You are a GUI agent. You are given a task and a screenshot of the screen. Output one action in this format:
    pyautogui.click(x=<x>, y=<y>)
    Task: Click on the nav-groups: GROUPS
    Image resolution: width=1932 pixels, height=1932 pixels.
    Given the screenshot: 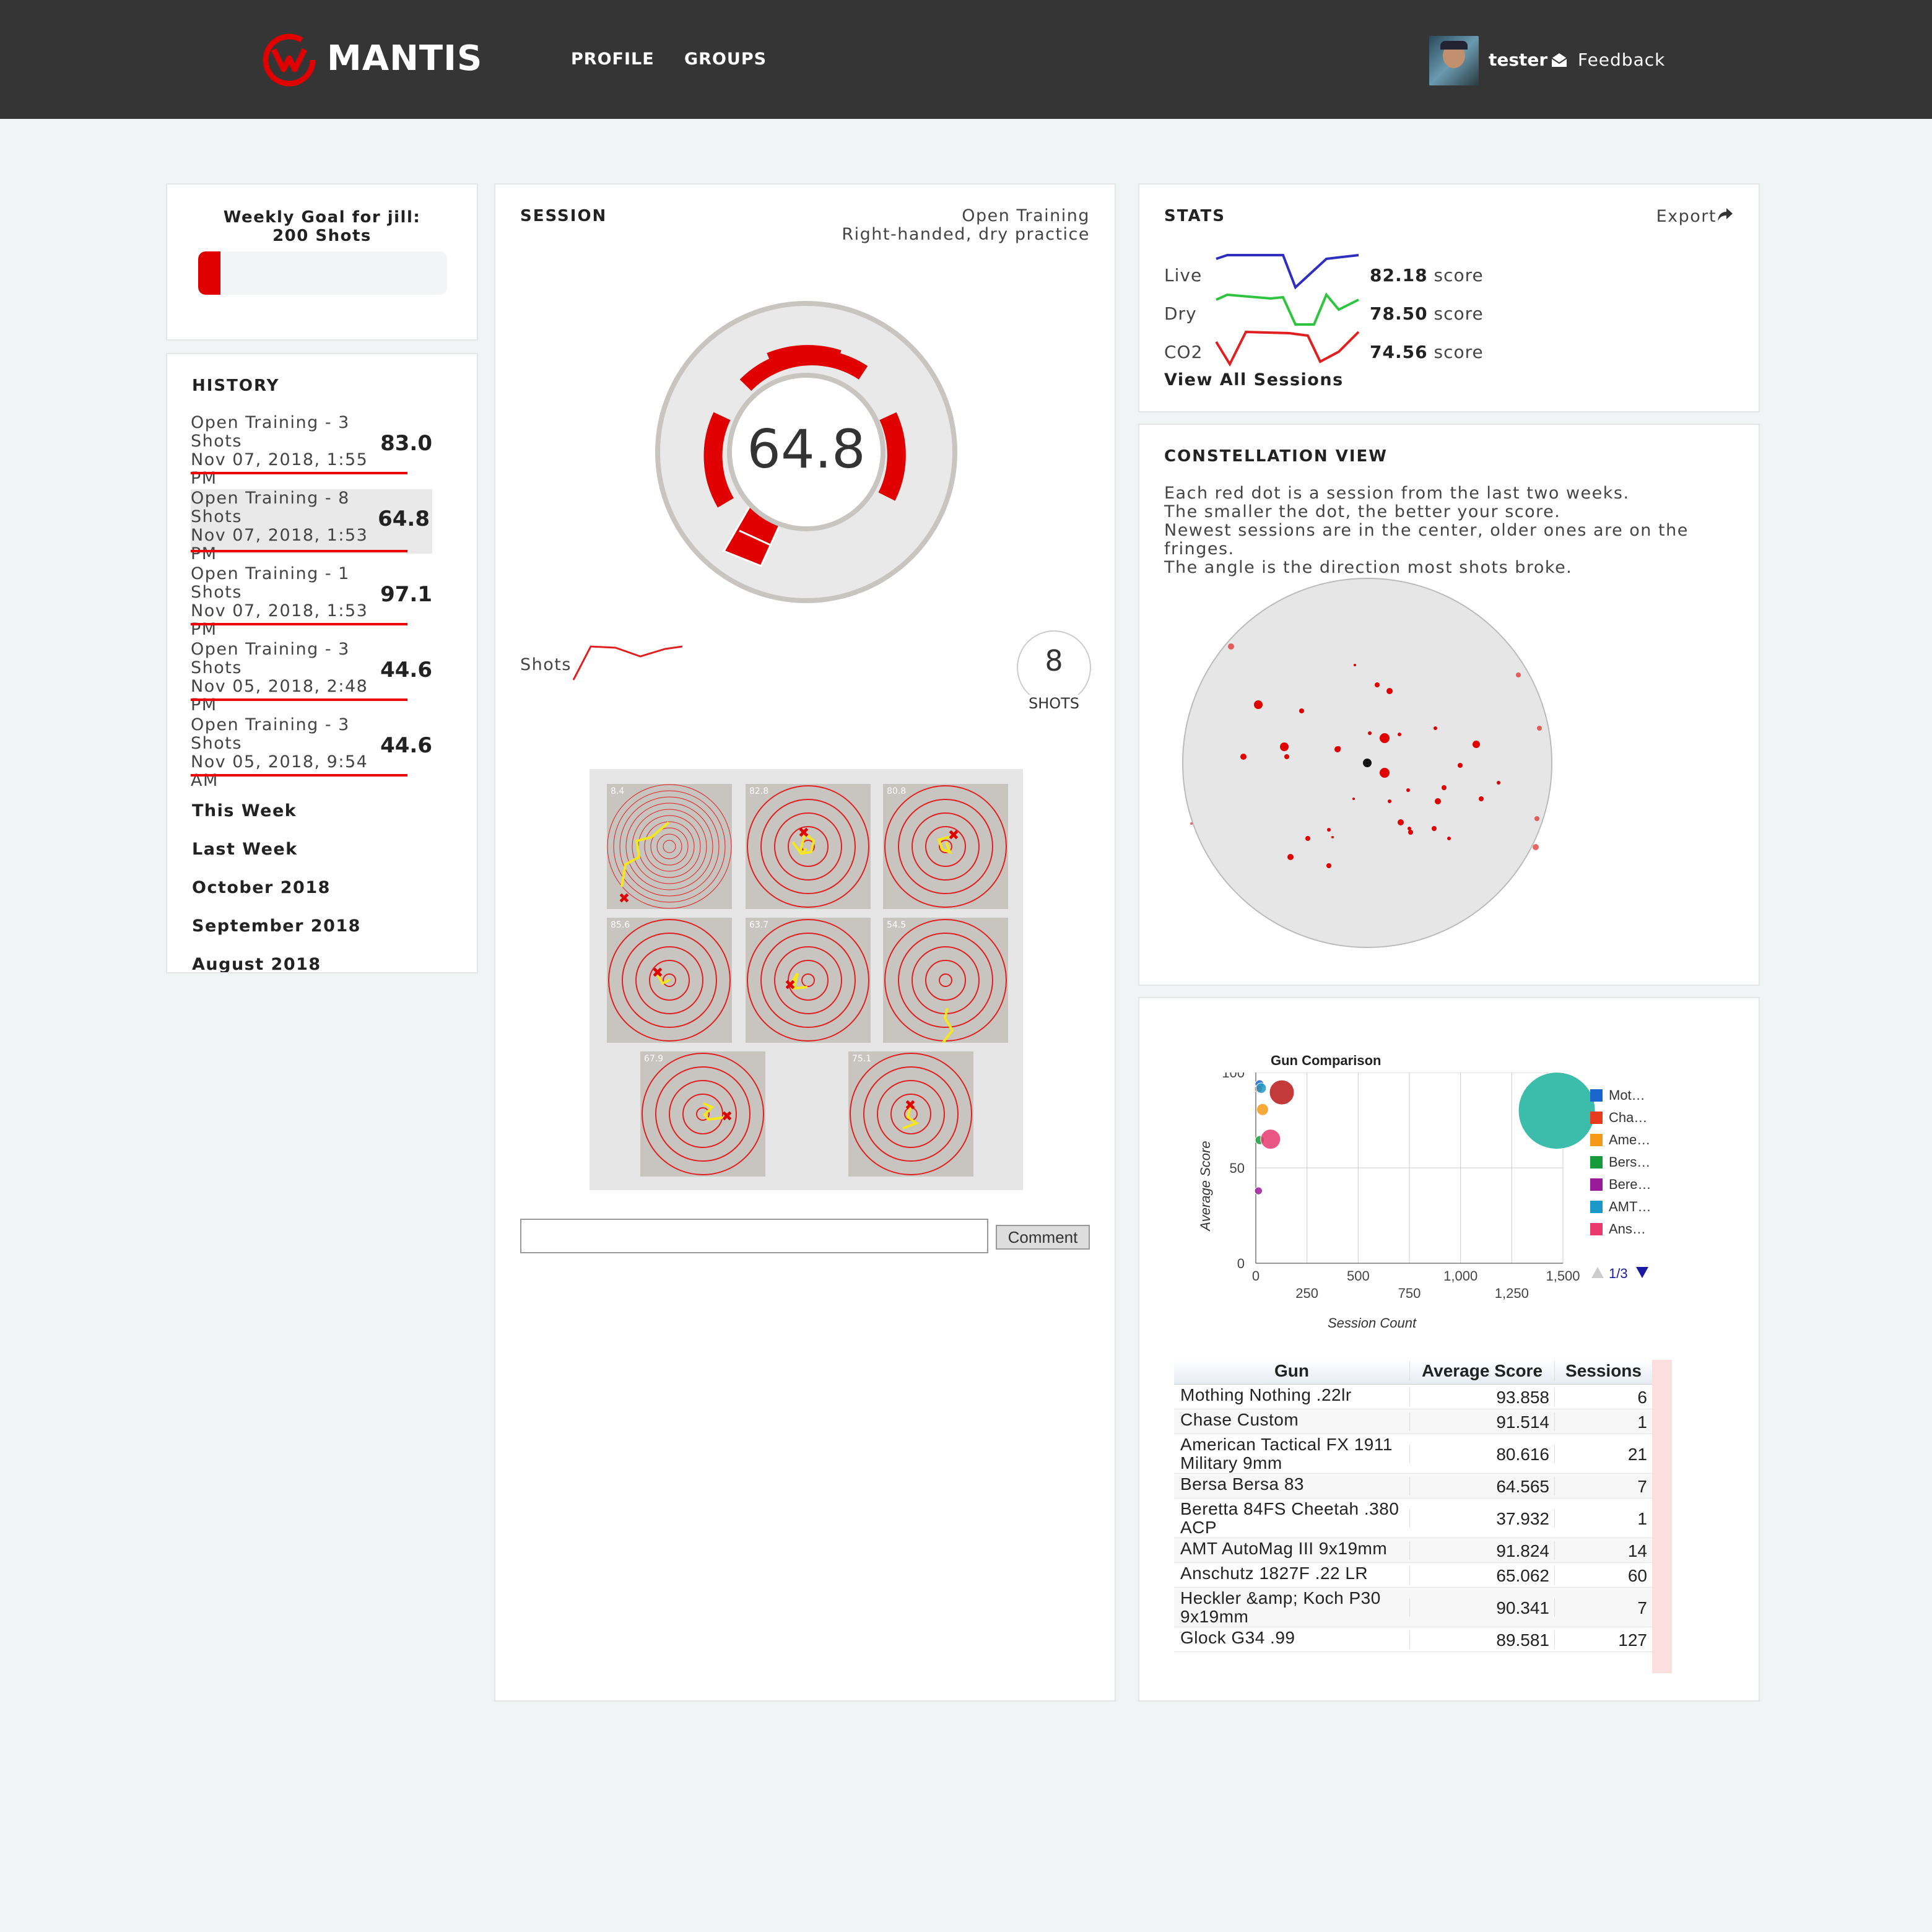 What is the action you would take?
    pyautogui.click(x=725, y=59)
    